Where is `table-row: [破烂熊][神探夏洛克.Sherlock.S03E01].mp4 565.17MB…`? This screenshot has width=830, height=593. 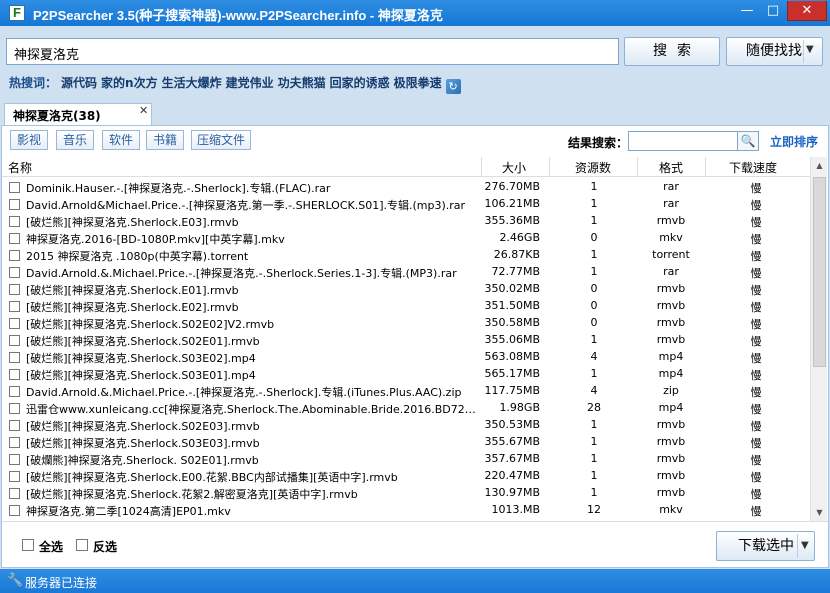
table-row: [破烂熊][神探夏洛克.Sherlock.S03E01].mp4 565.17MB… is located at coordinates (406, 374).